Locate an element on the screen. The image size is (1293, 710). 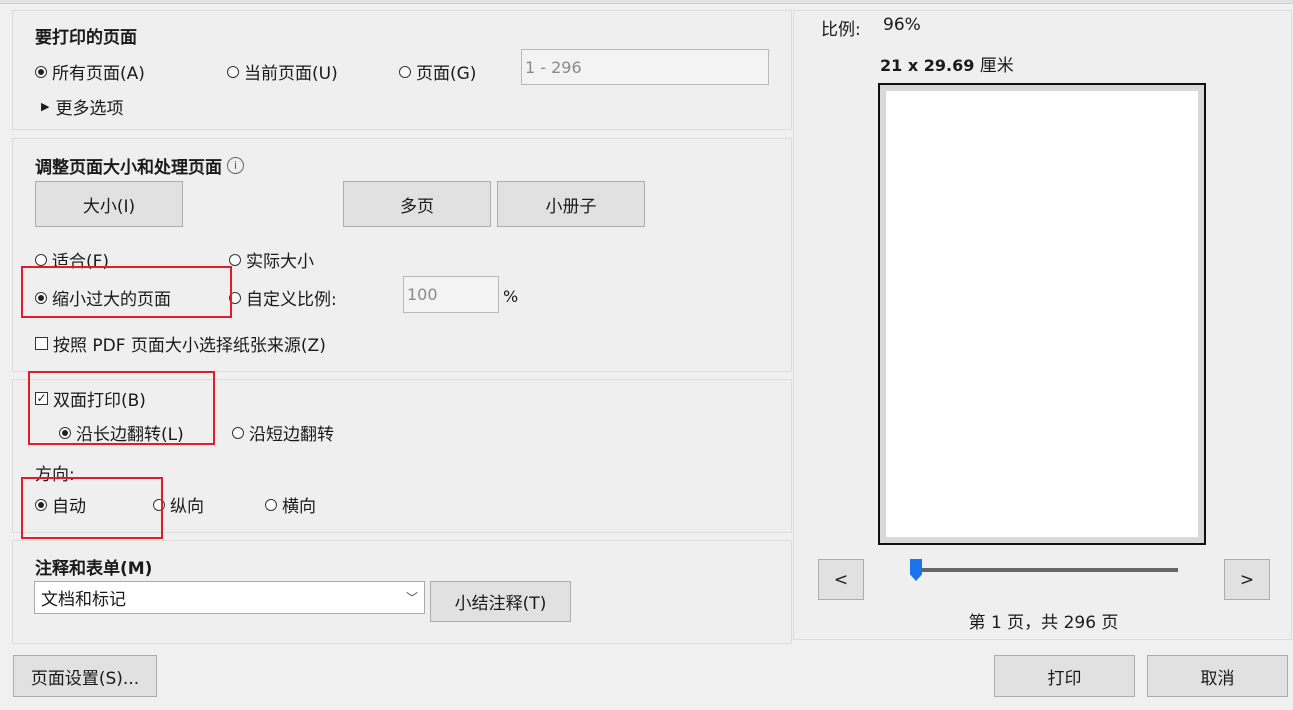
more-options-toggle: ▶ 更多选项 is located at coordinates (82, 106).